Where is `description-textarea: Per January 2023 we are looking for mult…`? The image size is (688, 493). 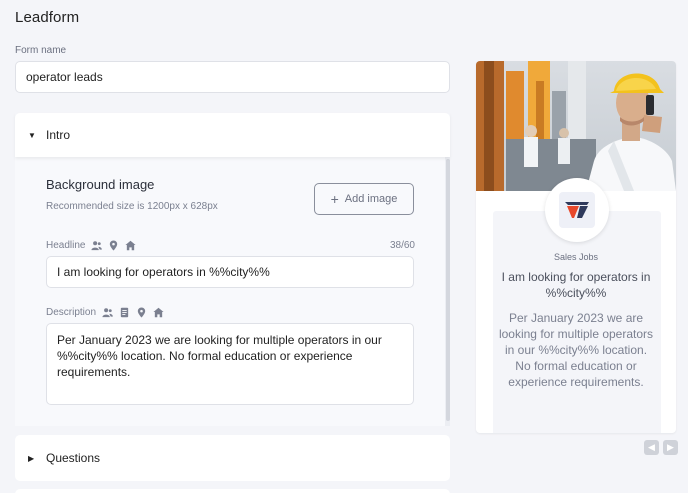 description-textarea: Per January 2023 we are looking for mult… is located at coordinates (230, 364).